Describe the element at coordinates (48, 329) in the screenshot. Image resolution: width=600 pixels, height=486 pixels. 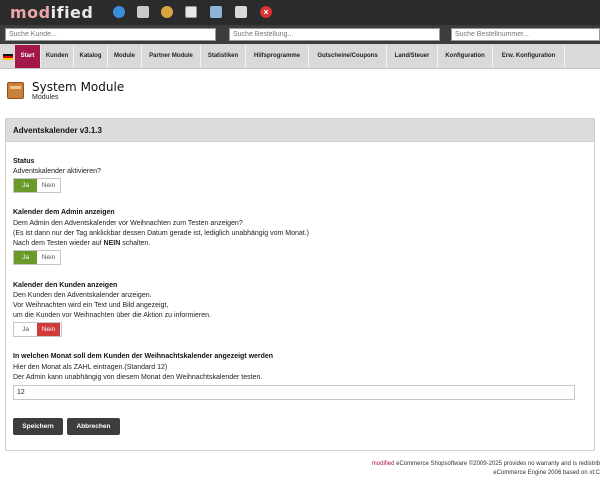
I see `customers-no-option: Nein` at that location.